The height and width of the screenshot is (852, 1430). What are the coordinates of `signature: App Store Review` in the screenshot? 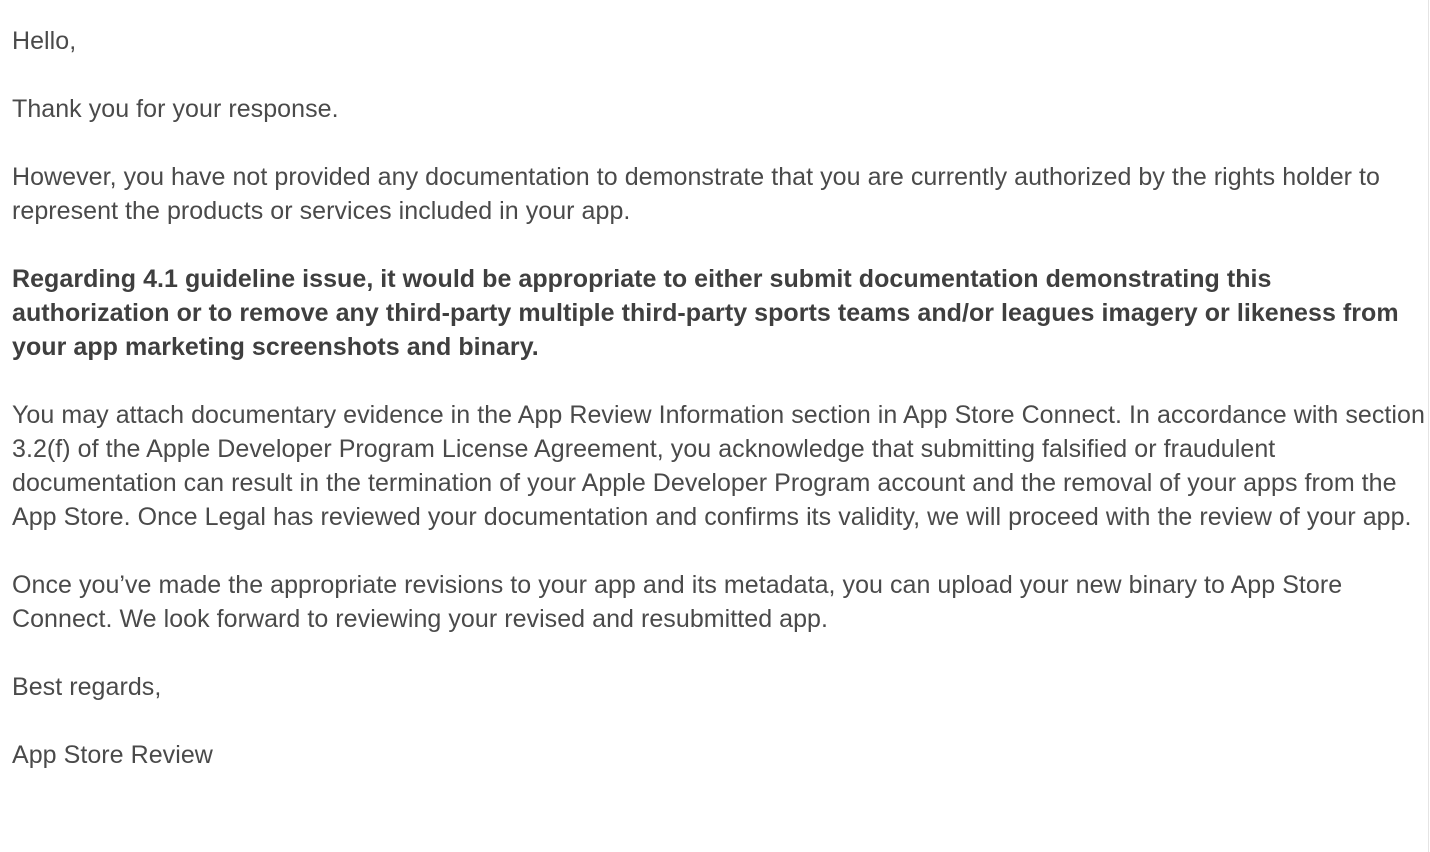 It's located at (112, 755).